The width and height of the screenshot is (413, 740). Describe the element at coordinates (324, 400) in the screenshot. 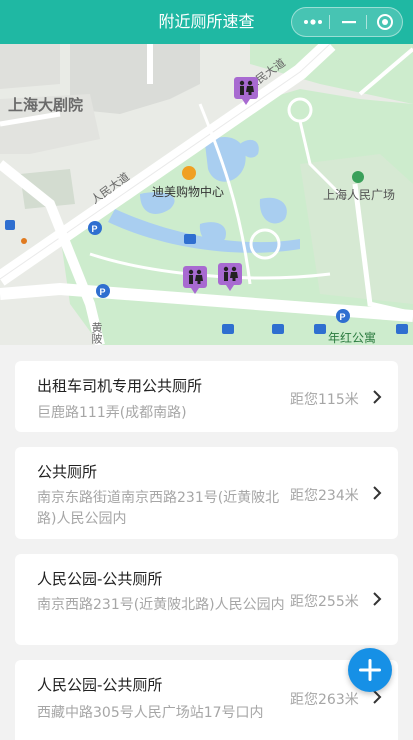

I see `toilet-distance: 距您115米` at that location.